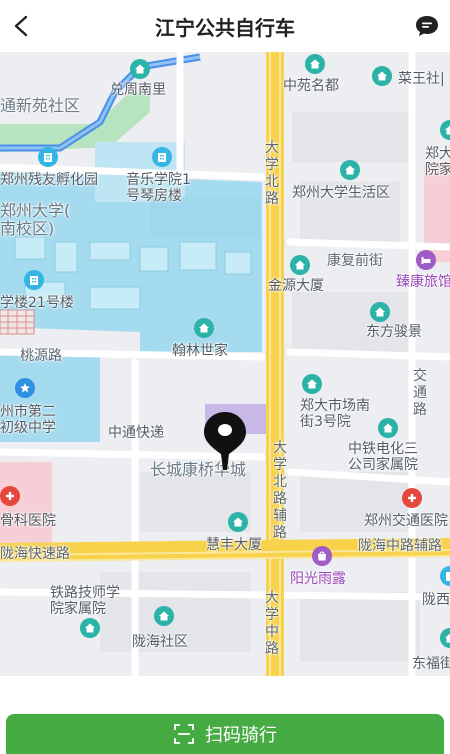 The height and width of the screenshot is (754, 450). Describe the element at coordinates (421, 79) in the screenshot. I see `poi-label: 菜王社|` at that location.